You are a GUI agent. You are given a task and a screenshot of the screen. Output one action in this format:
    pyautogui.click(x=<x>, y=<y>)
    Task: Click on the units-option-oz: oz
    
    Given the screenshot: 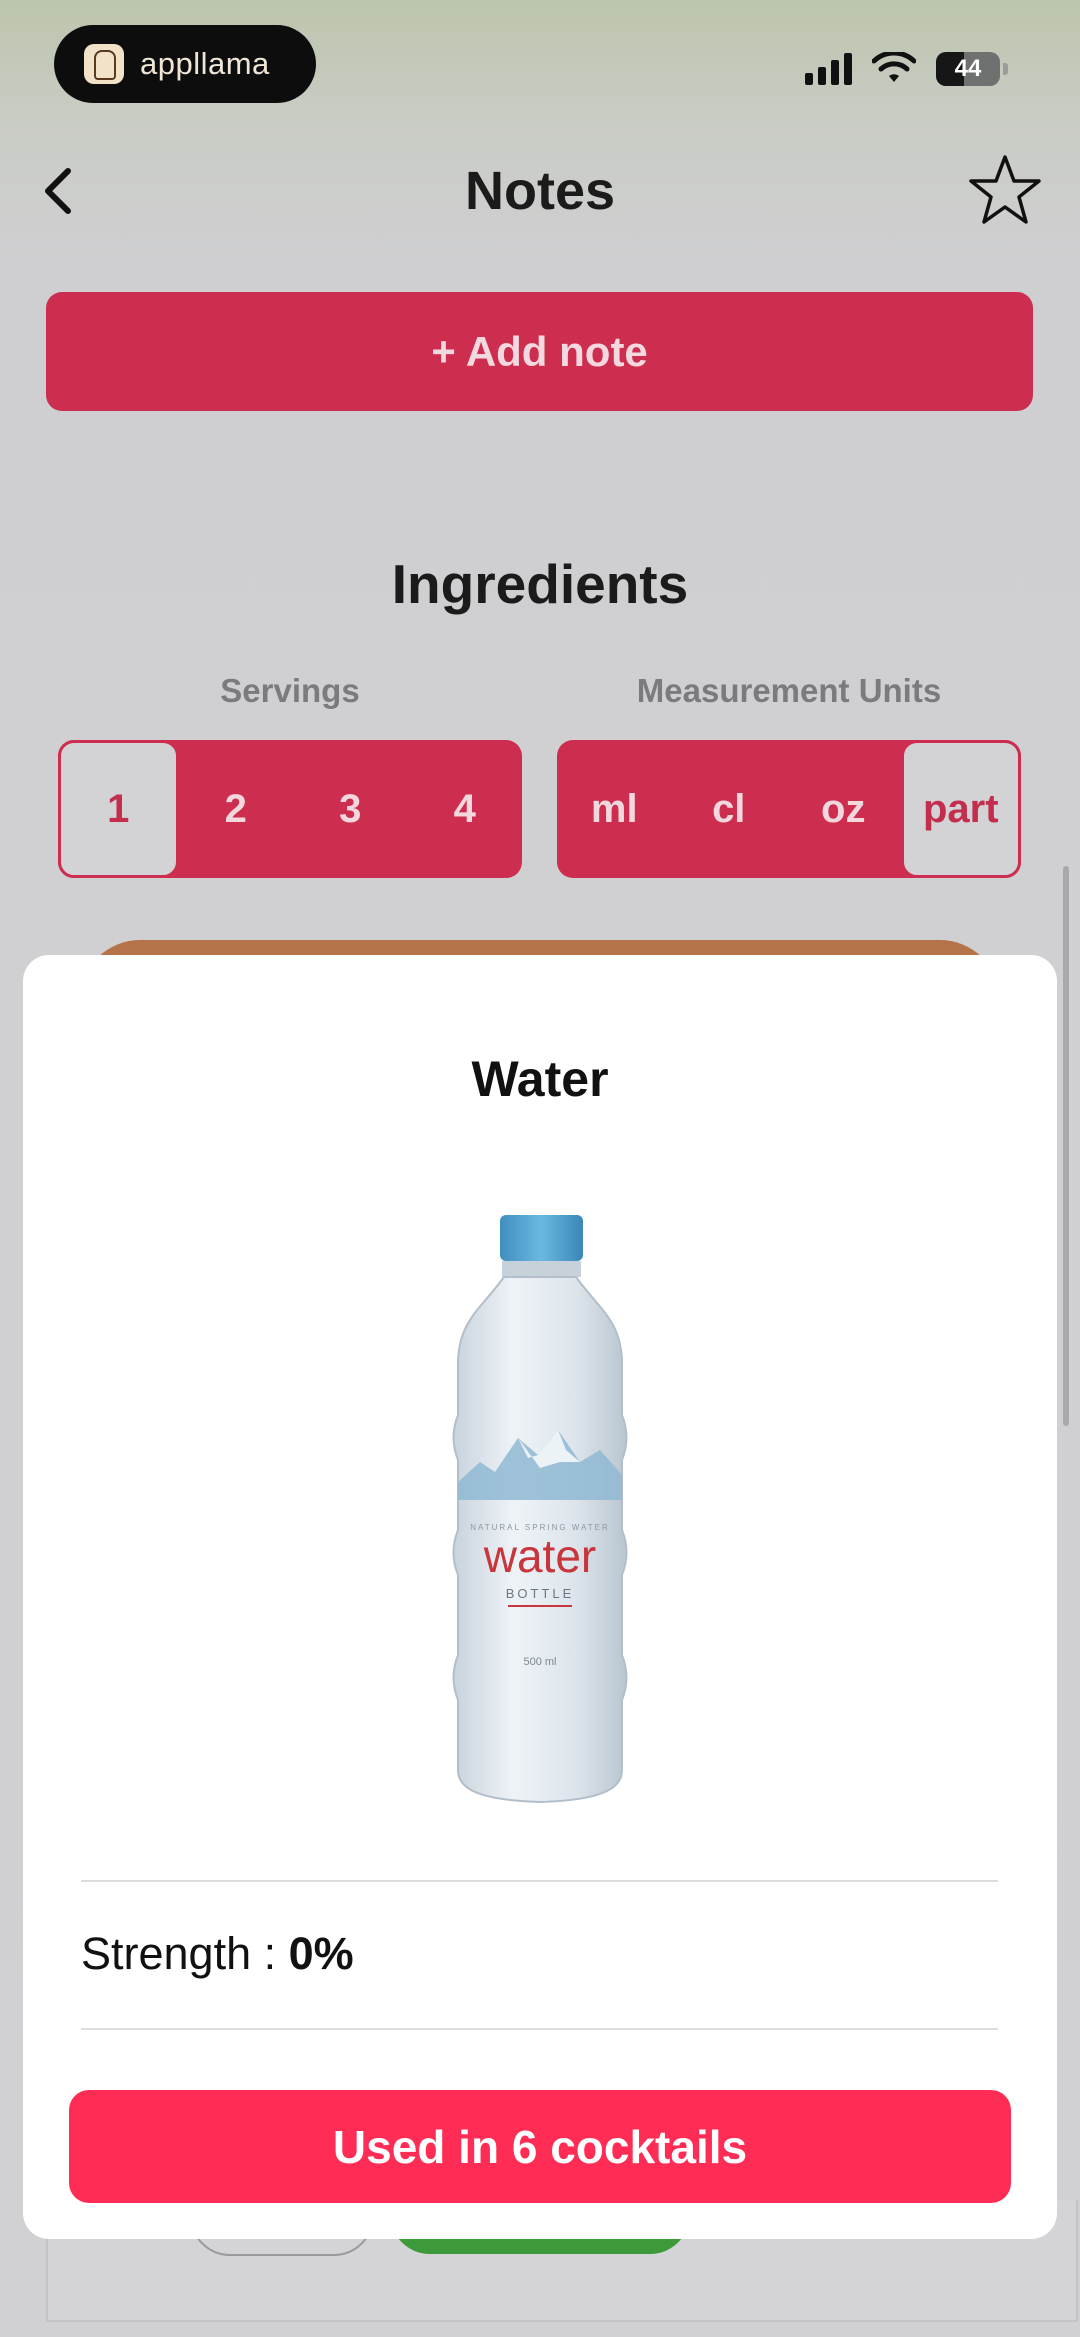 What is the action you would take?
    pyautogui.click(x=843, y=809)
    